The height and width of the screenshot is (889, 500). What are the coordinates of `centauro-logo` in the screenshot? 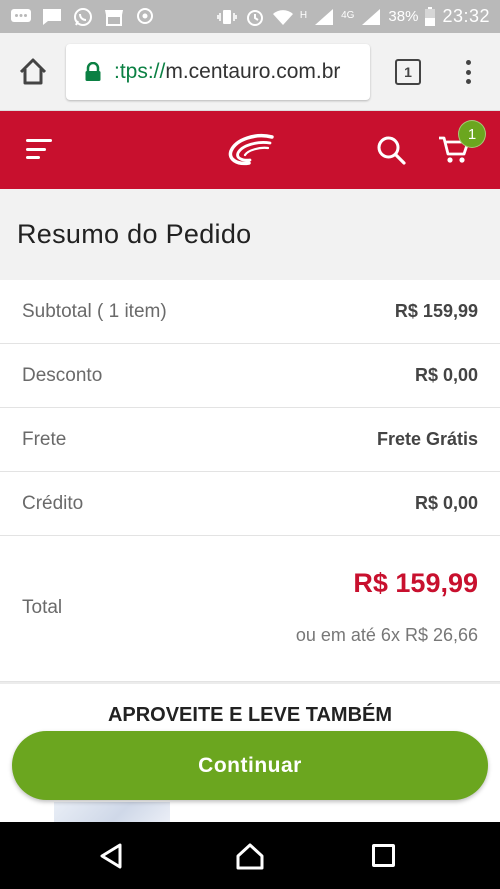 It's located at (251, 150).